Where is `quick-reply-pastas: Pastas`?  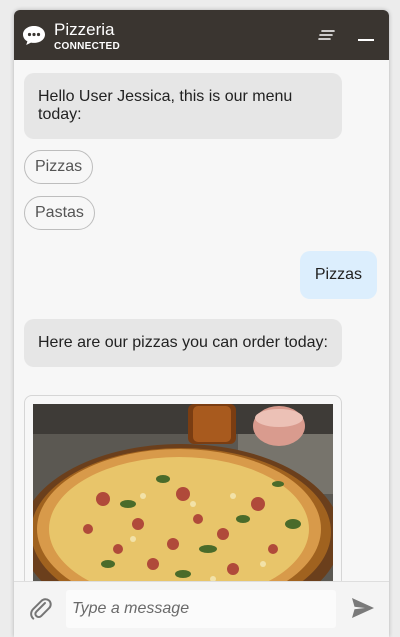
quick-reply-pastas: Pastas is located at coordinates (59, 213).